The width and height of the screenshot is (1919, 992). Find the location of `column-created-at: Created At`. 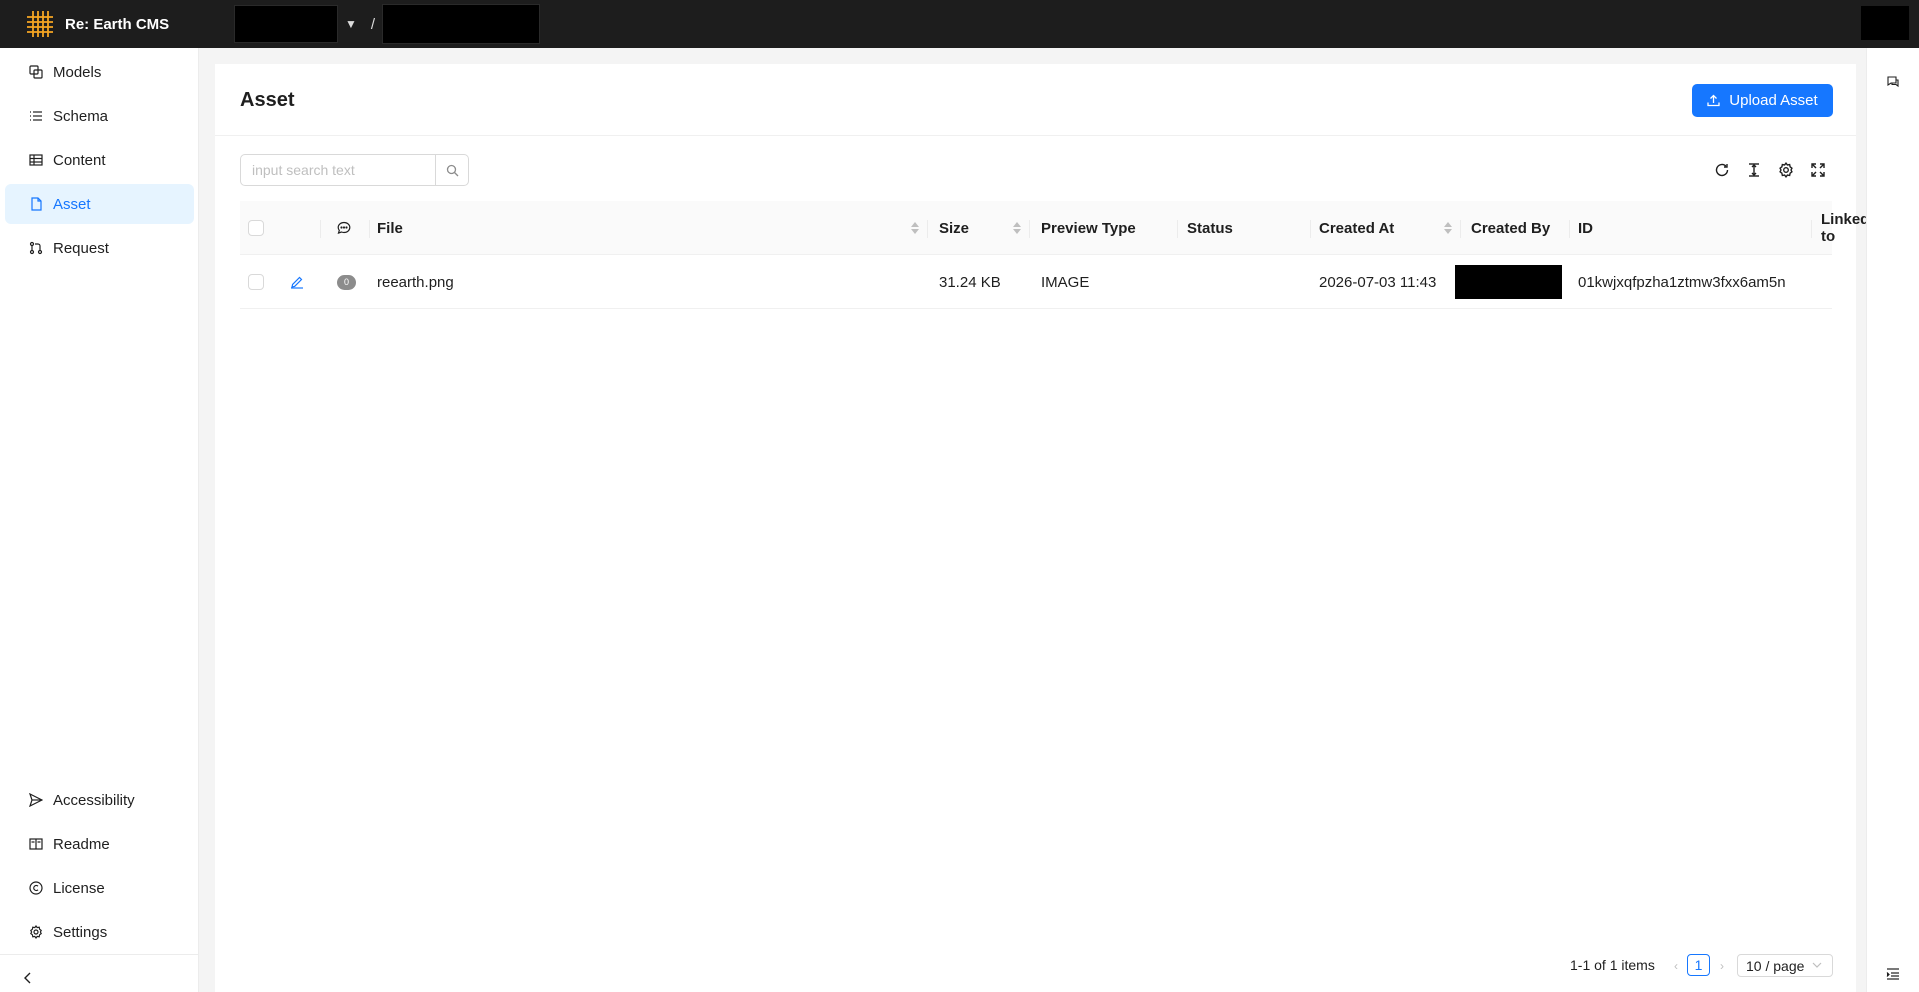

column-created-at: Created At is located at coordinates (1356, 228).